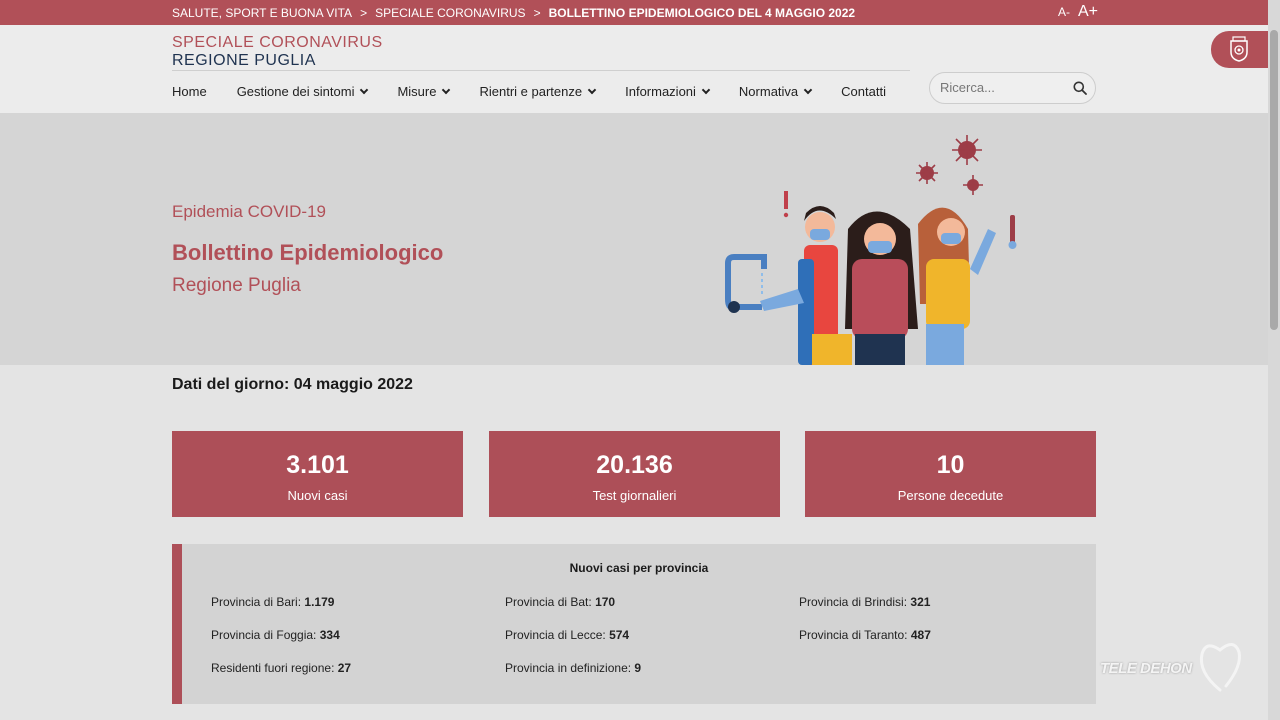 This screenshot has height=720, width=1280. What do you see at coordinates (950, 495) in the screenshot?
I see `stat-label: Persone decedute` at bounding box center [950, 495].